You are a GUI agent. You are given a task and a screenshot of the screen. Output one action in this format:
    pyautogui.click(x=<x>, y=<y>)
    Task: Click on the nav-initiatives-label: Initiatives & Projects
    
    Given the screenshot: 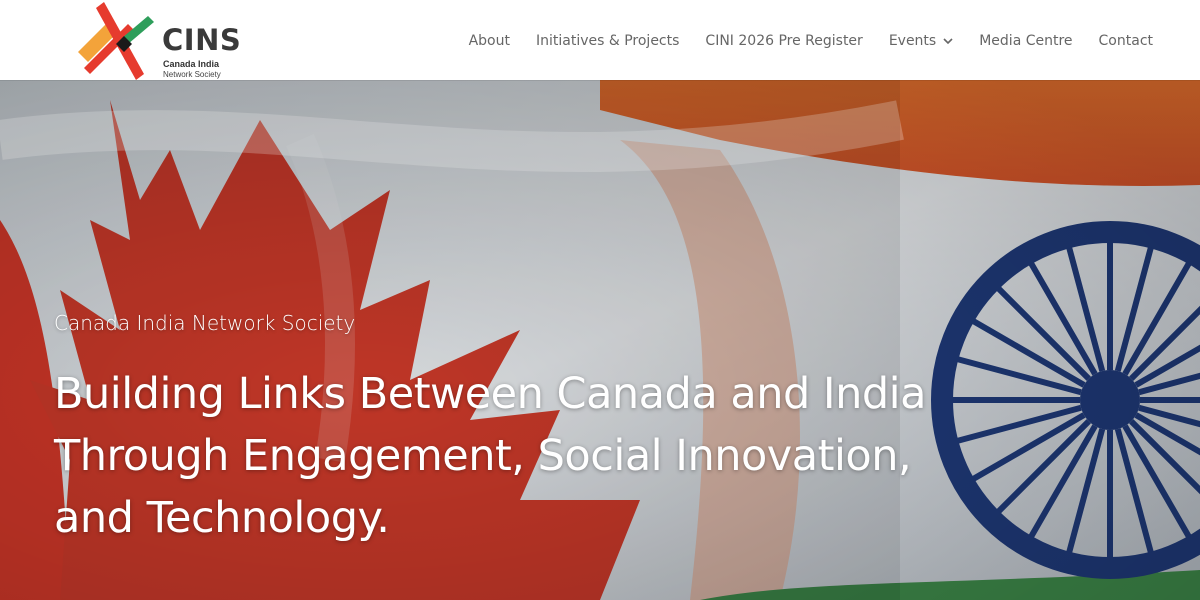 What is the action you would take?
    pyautogui.click(x=607, y=41)
    